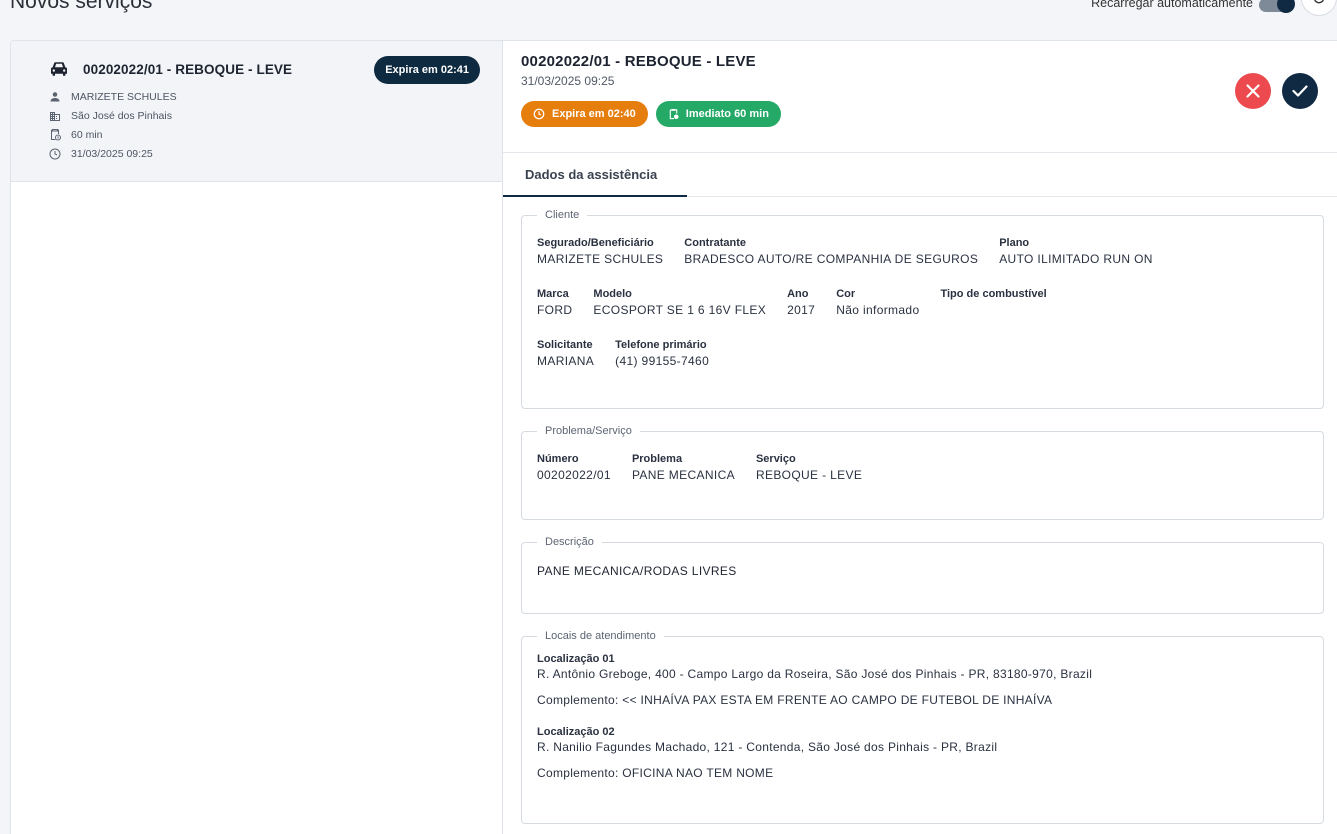 The height and width of the screenshot is (834, 1337). I want to click on descricao-text: PANE MECANICA/RODAS LIVRES, so click(637, 571).